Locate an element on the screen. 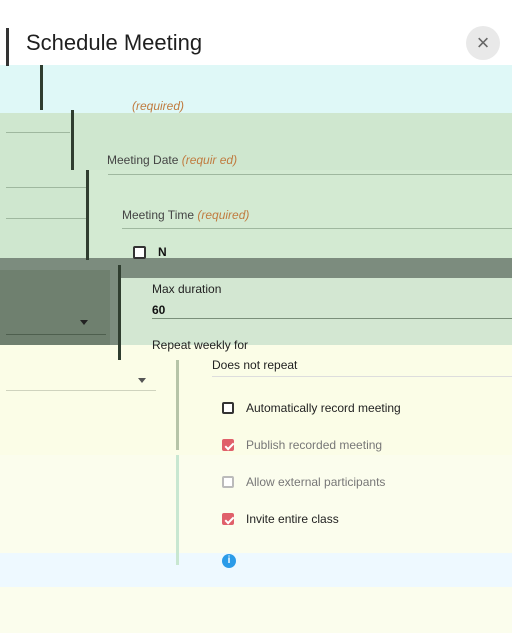  max-duration-input: 60 is located at coordinates (158, 310).